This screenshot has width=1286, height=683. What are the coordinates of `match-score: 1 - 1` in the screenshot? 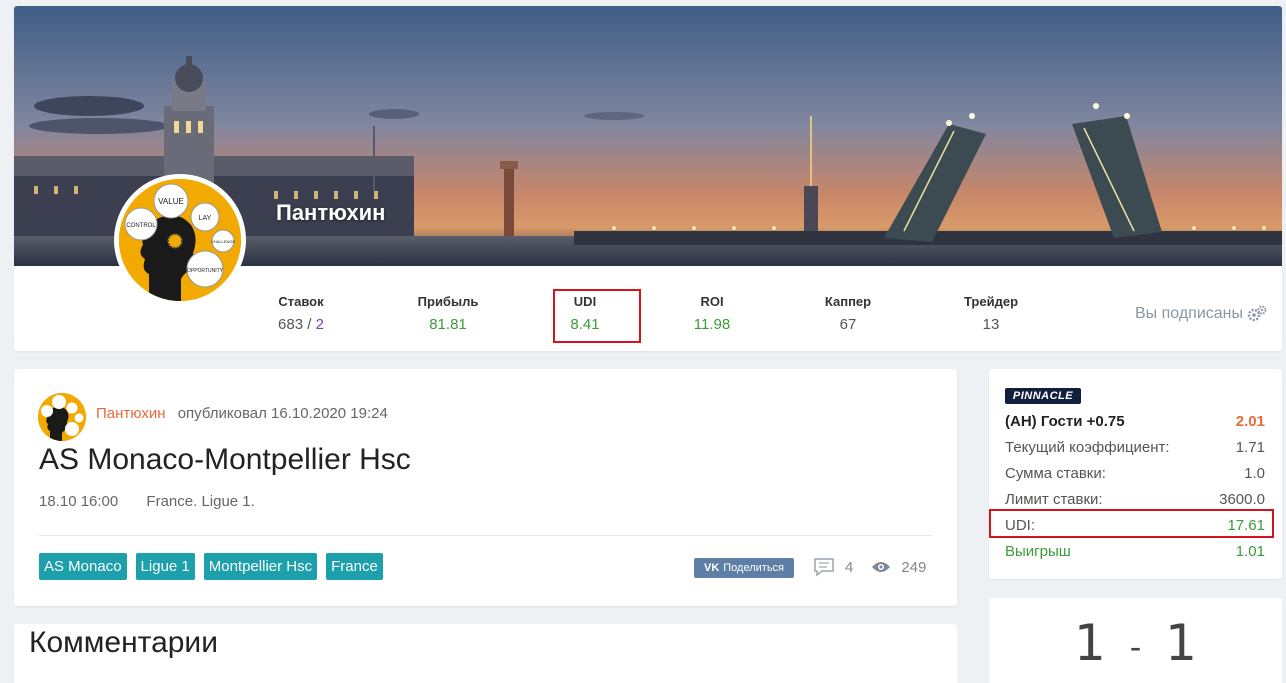 It's located at (1135, 643).